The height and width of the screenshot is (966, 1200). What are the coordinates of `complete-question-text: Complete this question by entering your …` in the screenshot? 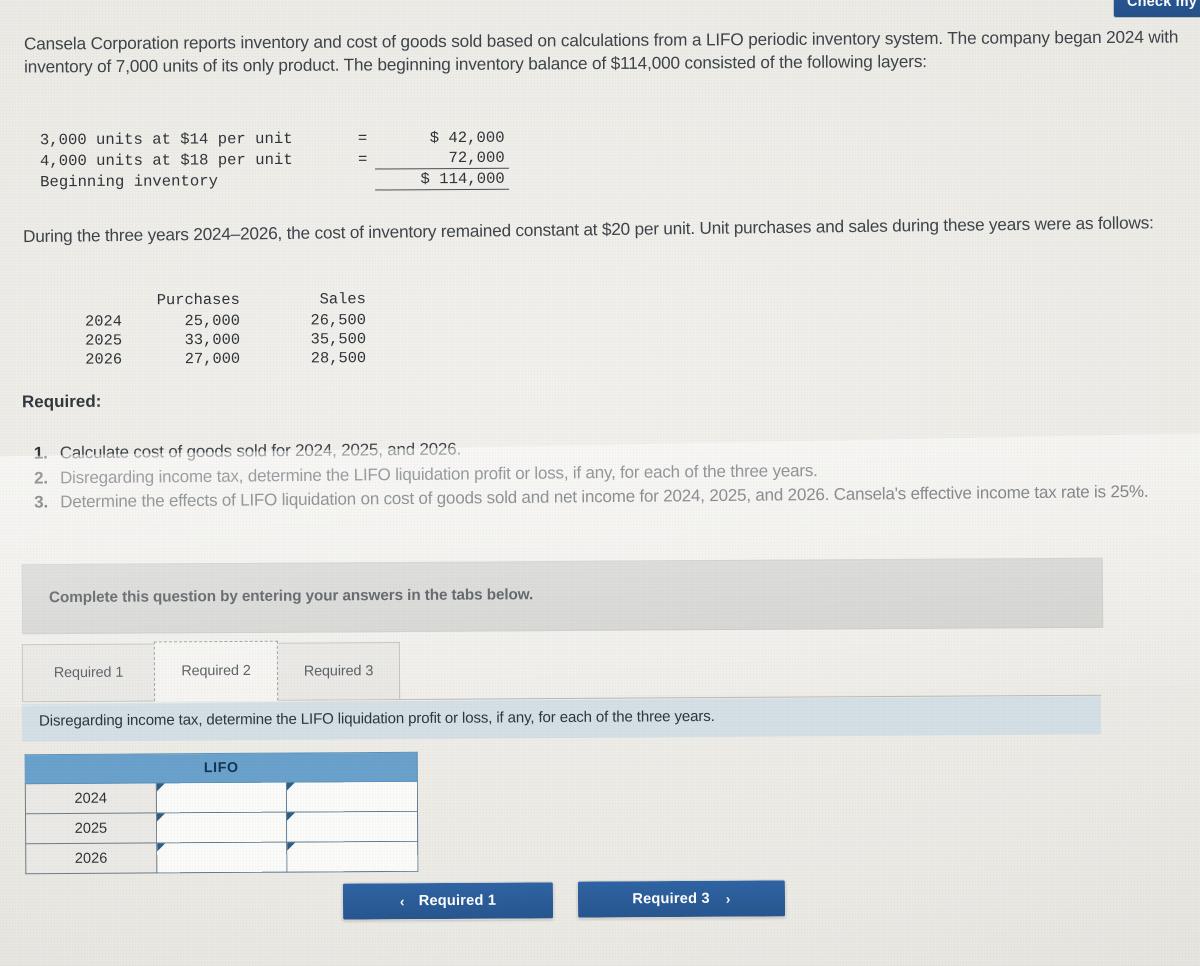 It's located at (291, 596).